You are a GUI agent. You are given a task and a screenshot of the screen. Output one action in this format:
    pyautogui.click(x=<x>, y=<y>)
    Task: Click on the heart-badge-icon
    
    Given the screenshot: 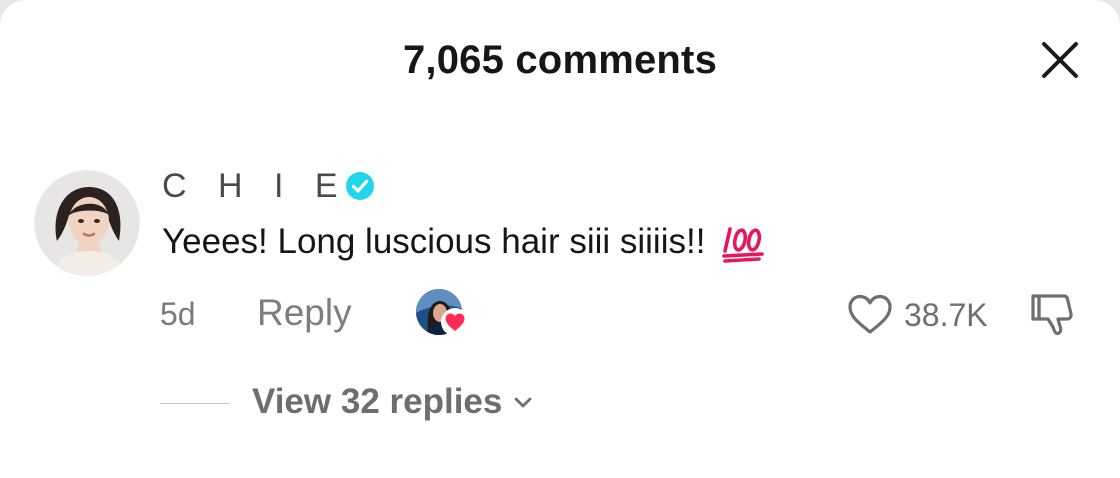 What is the action you would take?
    pyautogui.click(x=455, y=322)
    